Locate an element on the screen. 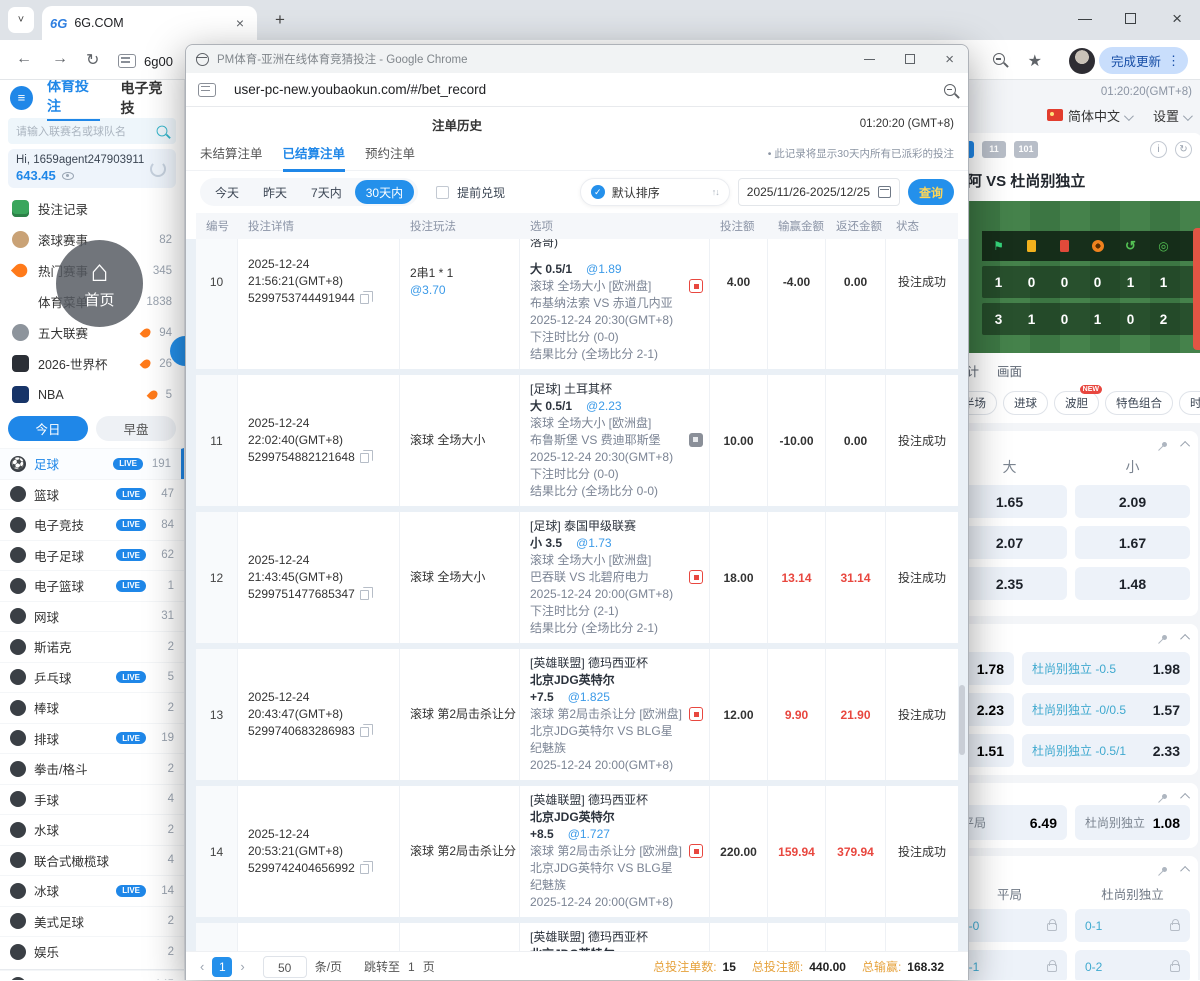  home-float-button: ⌂ 首页 is located at coordinates (99, 283).